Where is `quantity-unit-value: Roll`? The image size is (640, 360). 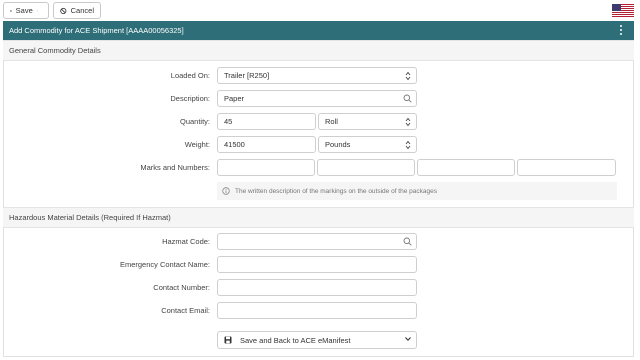 quantity-unit-value: Roll is located at coordinates (331, 121).